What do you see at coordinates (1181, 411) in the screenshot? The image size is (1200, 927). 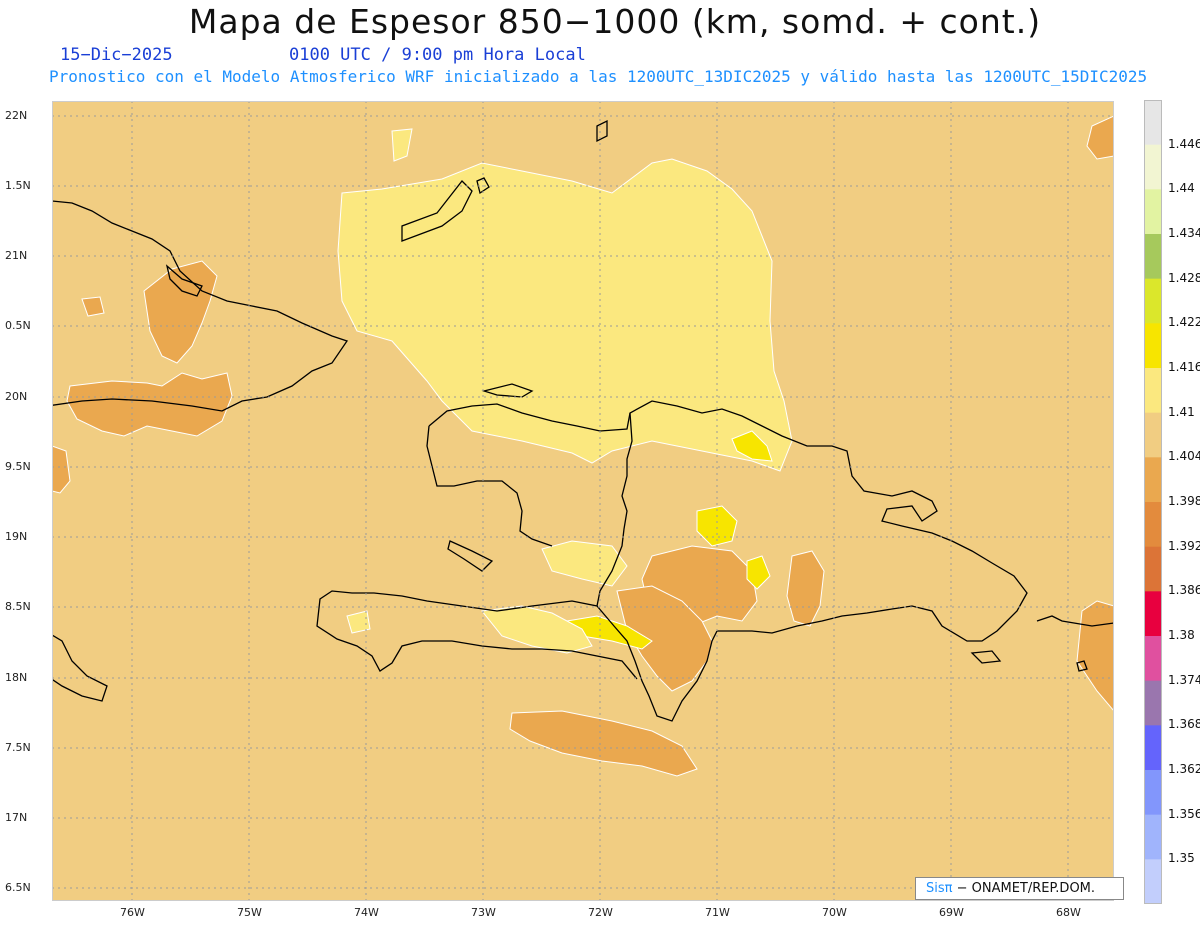 I see `colorbar-label: 1.41` at bounding box center [1181, 411].